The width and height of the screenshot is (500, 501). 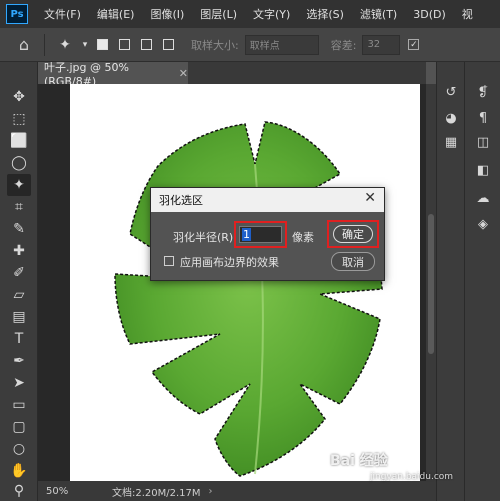 I want to click on type-tool-icon: T, so click(x=19, y=339).